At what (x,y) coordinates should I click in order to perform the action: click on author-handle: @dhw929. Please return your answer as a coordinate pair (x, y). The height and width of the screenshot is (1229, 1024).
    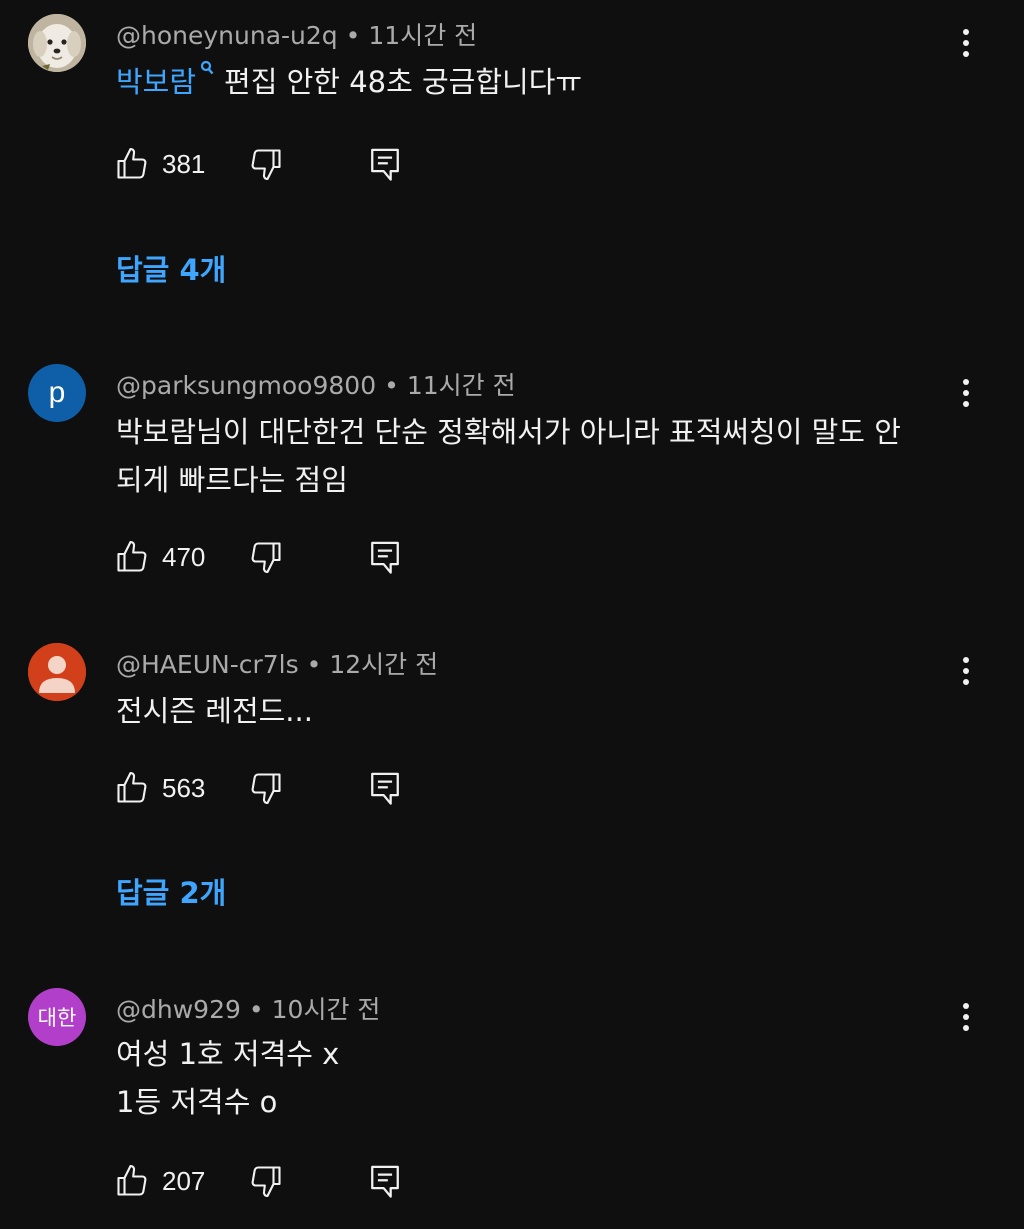
    Looking at the image, I should click on (178, 1009).